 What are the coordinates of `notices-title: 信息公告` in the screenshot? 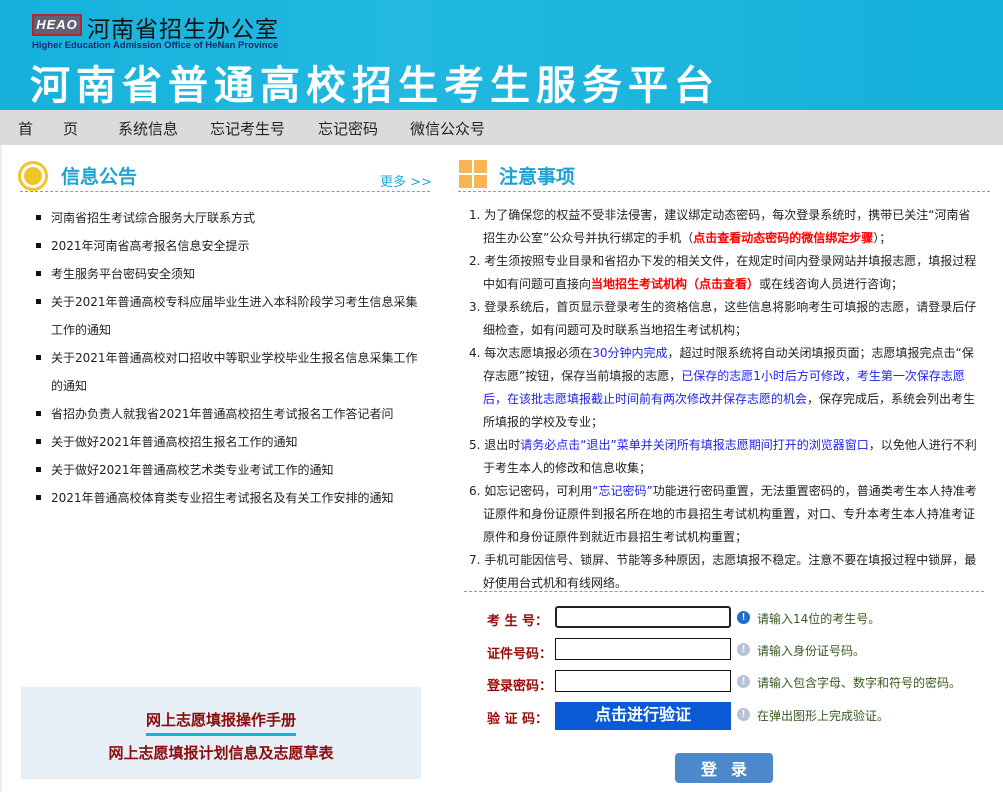 It's located at (99, 177).